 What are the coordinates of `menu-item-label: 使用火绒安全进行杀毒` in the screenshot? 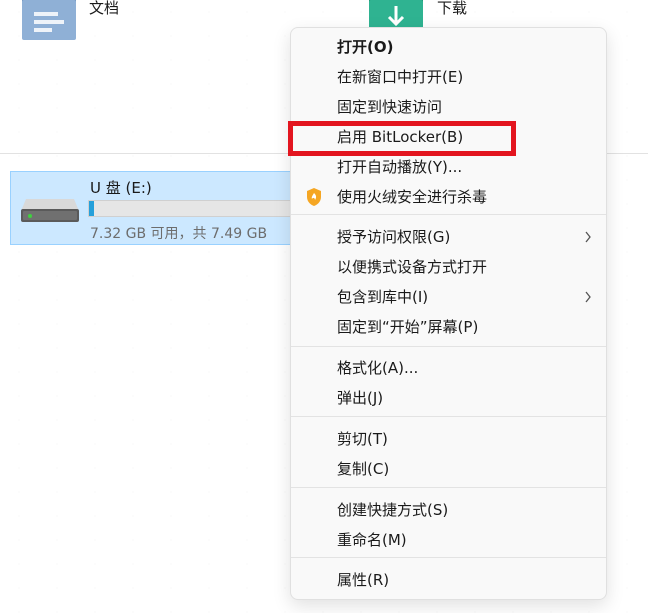 It's located at (412, 197).